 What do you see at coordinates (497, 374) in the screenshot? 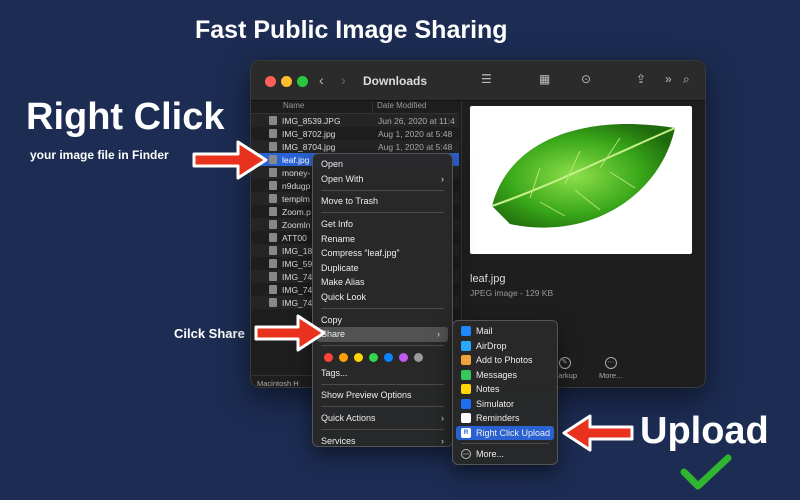
I see `share-item-label: Messages` at bounding box center [497, 374].